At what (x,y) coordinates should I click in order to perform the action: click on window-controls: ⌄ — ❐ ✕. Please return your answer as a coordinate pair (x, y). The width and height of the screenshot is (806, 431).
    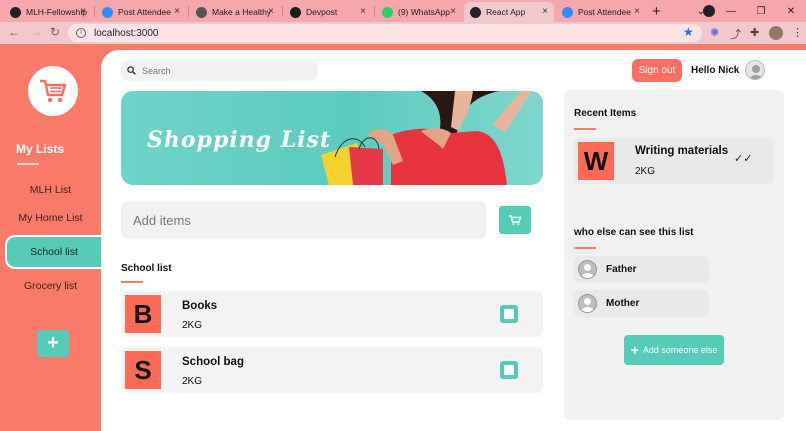
    Looking at the image, I should click on (746, 11).